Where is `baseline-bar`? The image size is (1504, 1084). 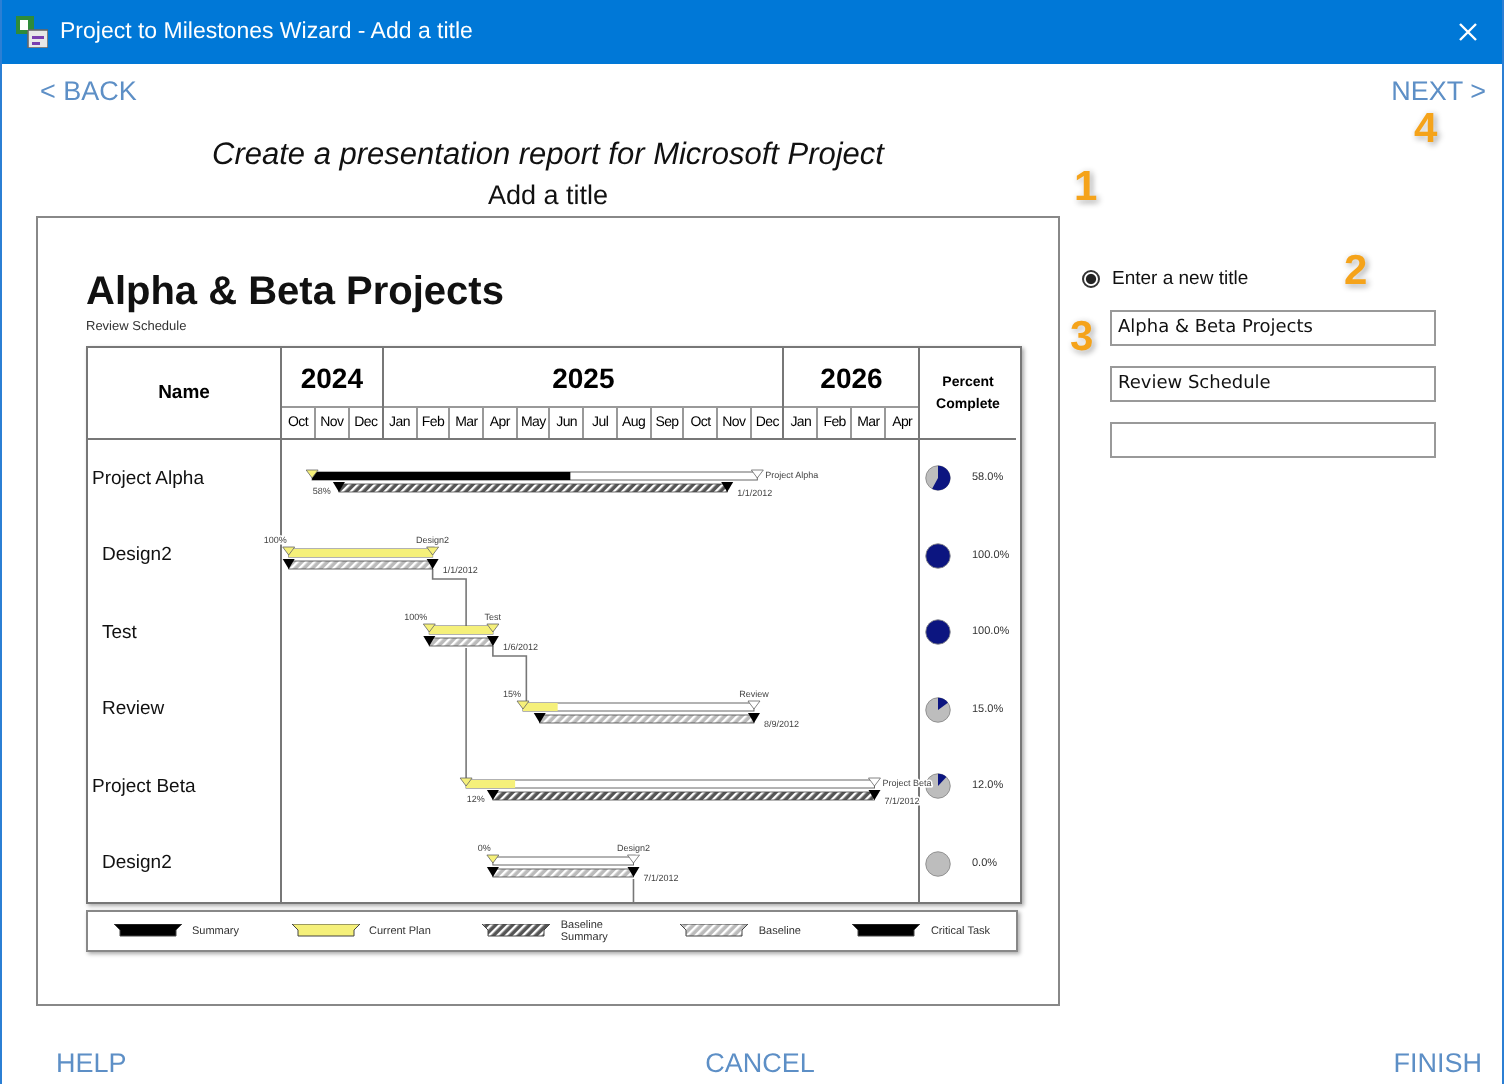 baseline-bar is located at coordinates (461, 641).